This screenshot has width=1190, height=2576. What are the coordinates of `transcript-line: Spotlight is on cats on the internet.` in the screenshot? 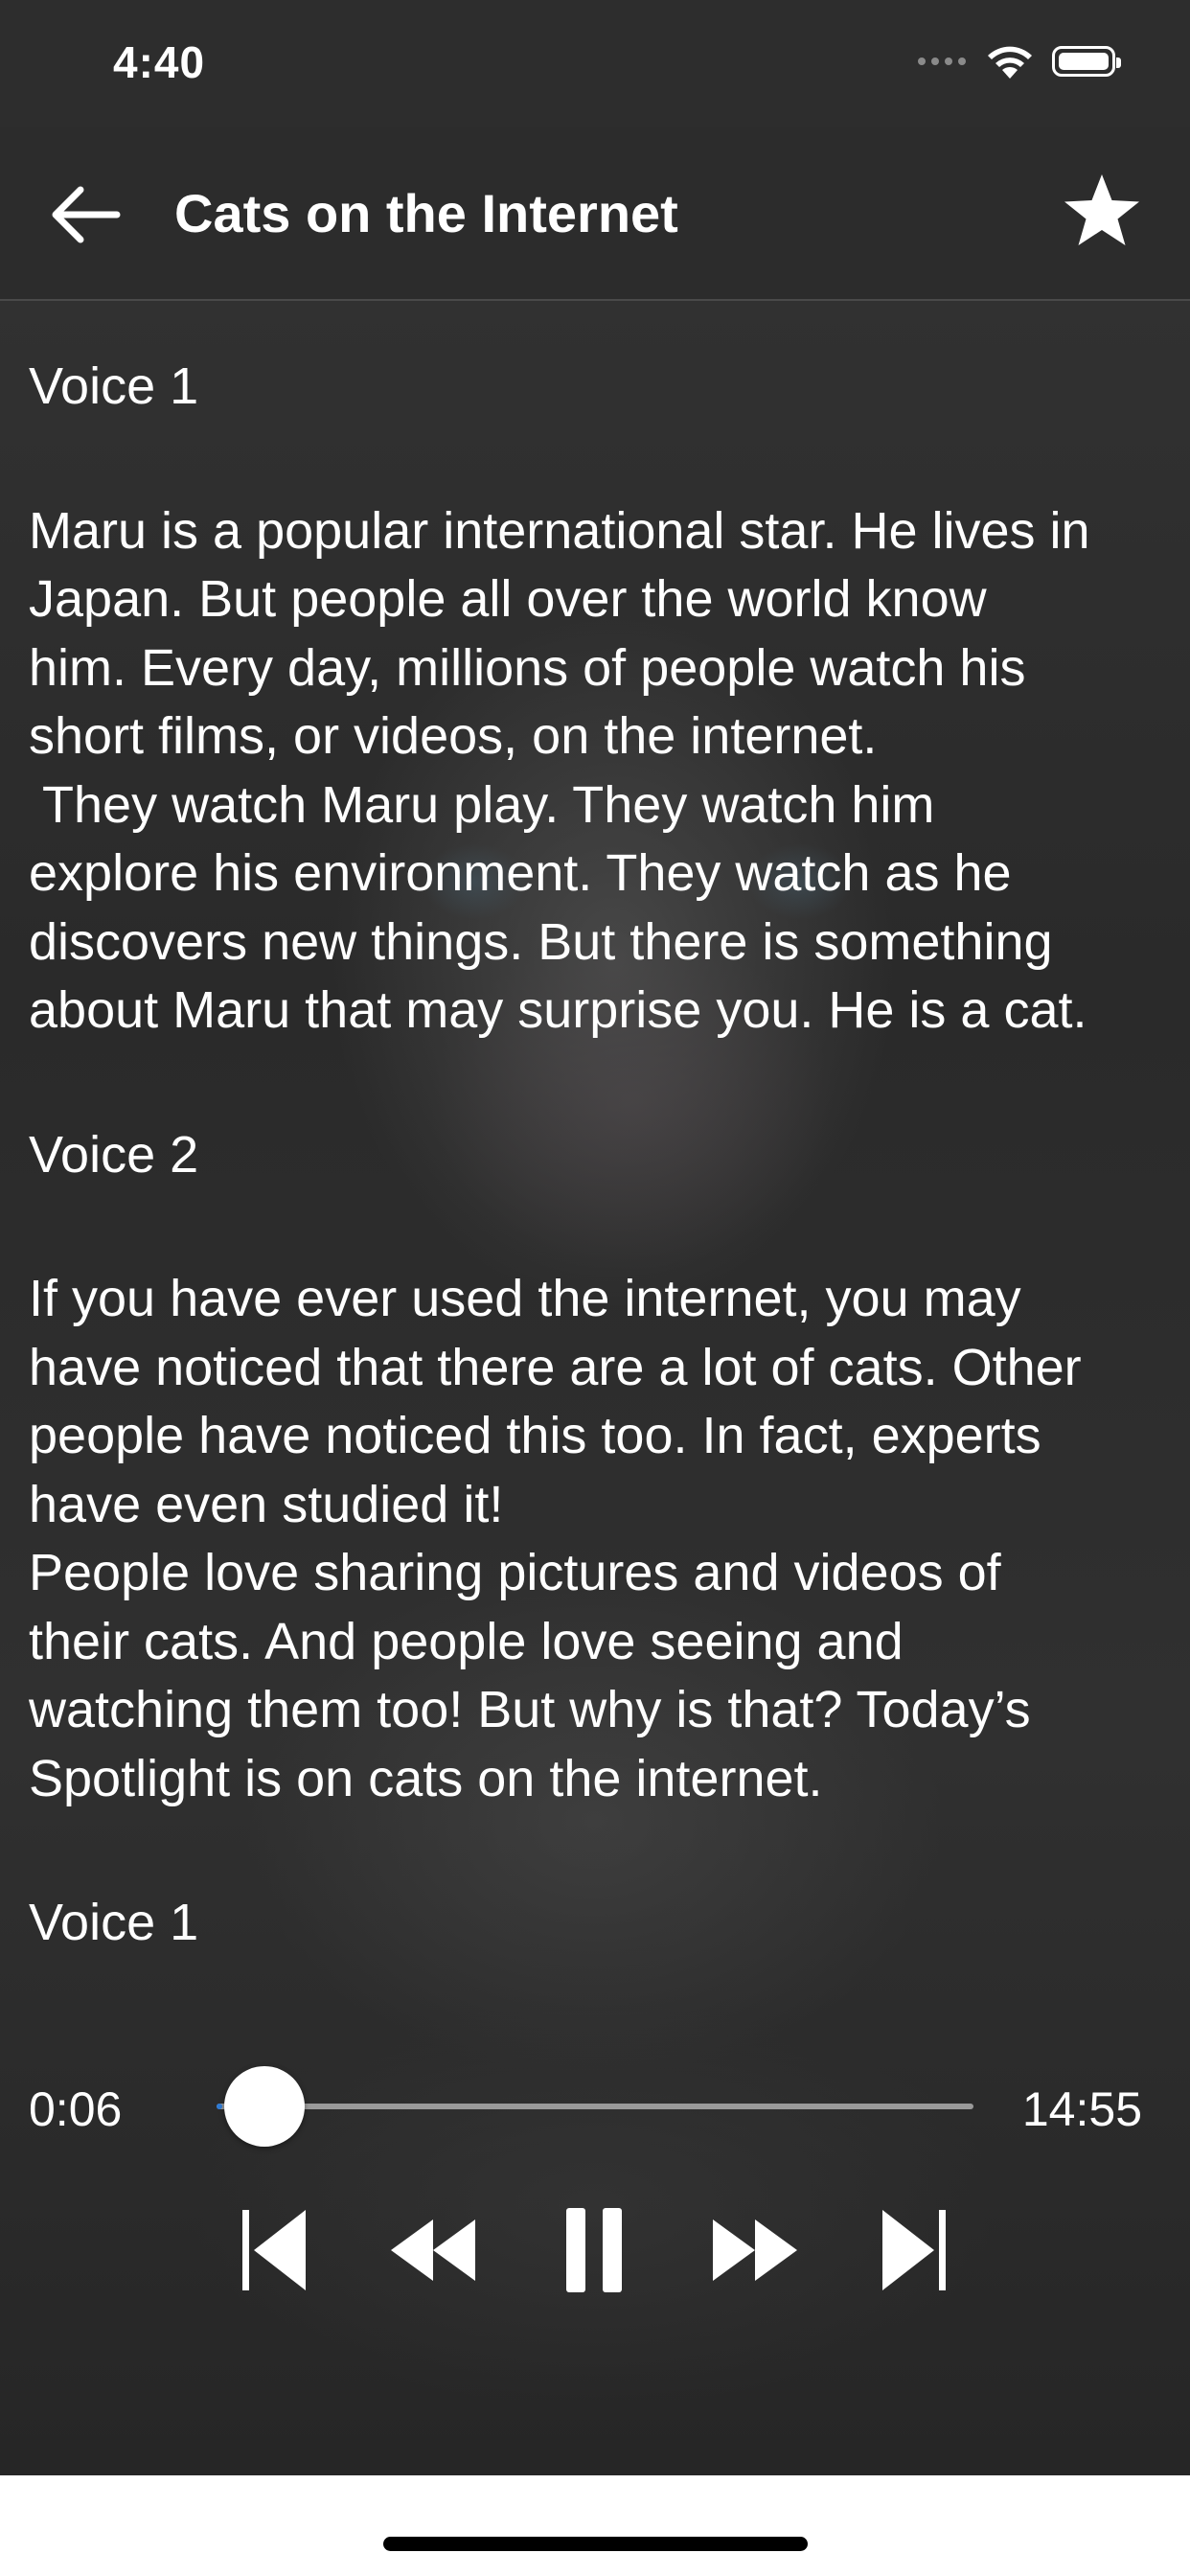 It's located at (426, 1778).